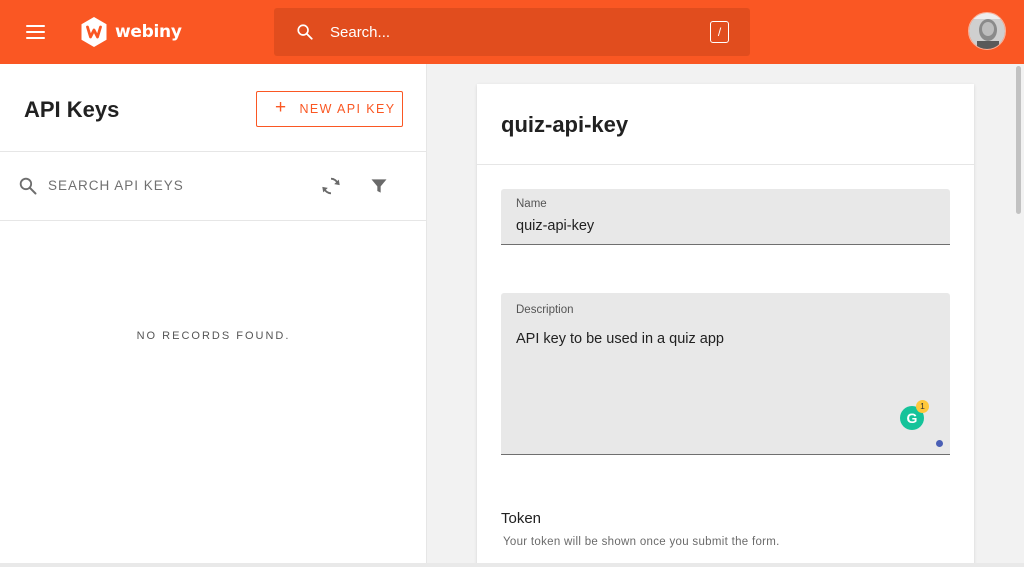 Image resolution: width=1024 pixels, height=567 pixels. What do you see at coordinates (719, 32) in the screenshot?
I see `search-shortcut-hint: /` at bounding box center [719, 32].